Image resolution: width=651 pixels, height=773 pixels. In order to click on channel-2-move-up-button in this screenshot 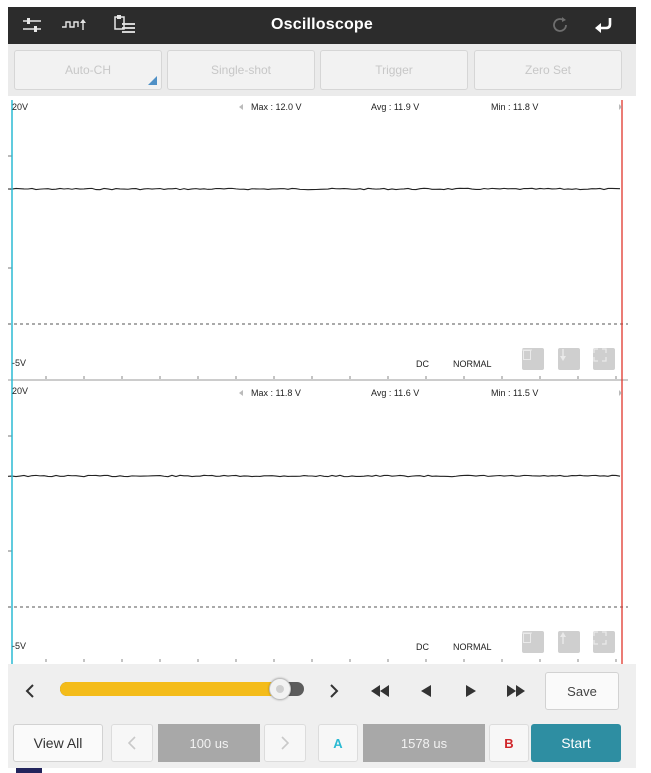, I will do `click(569, 642)`.